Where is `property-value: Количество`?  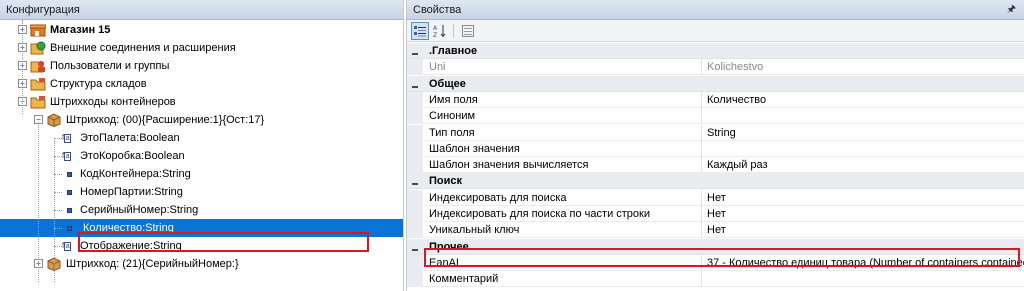 property-value: Количество is located at coordinates (865, 100).